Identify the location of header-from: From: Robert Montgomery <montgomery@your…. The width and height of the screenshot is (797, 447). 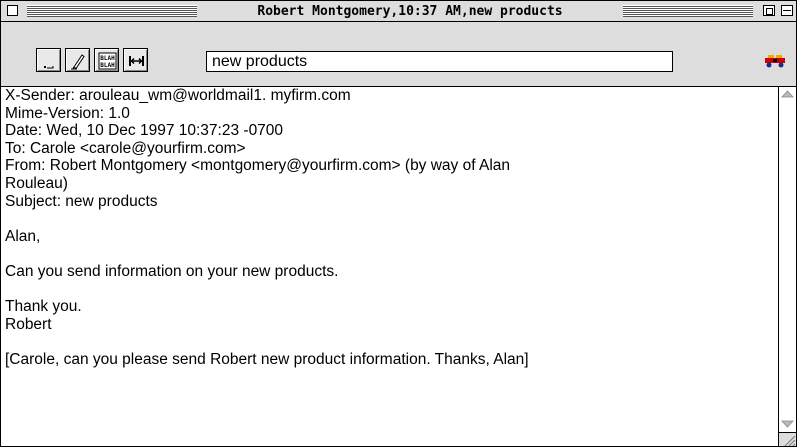
(258, 166).